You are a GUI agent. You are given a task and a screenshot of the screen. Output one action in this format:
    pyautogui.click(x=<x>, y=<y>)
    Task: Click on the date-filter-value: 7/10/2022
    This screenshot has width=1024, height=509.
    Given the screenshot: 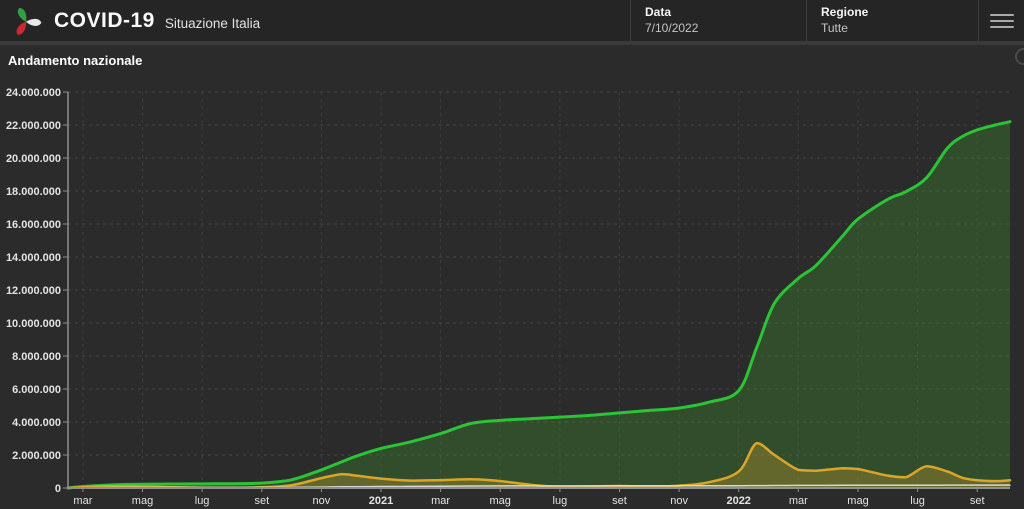 What is the action you would take?
    pyautogui.click(x=672, y=28)
    